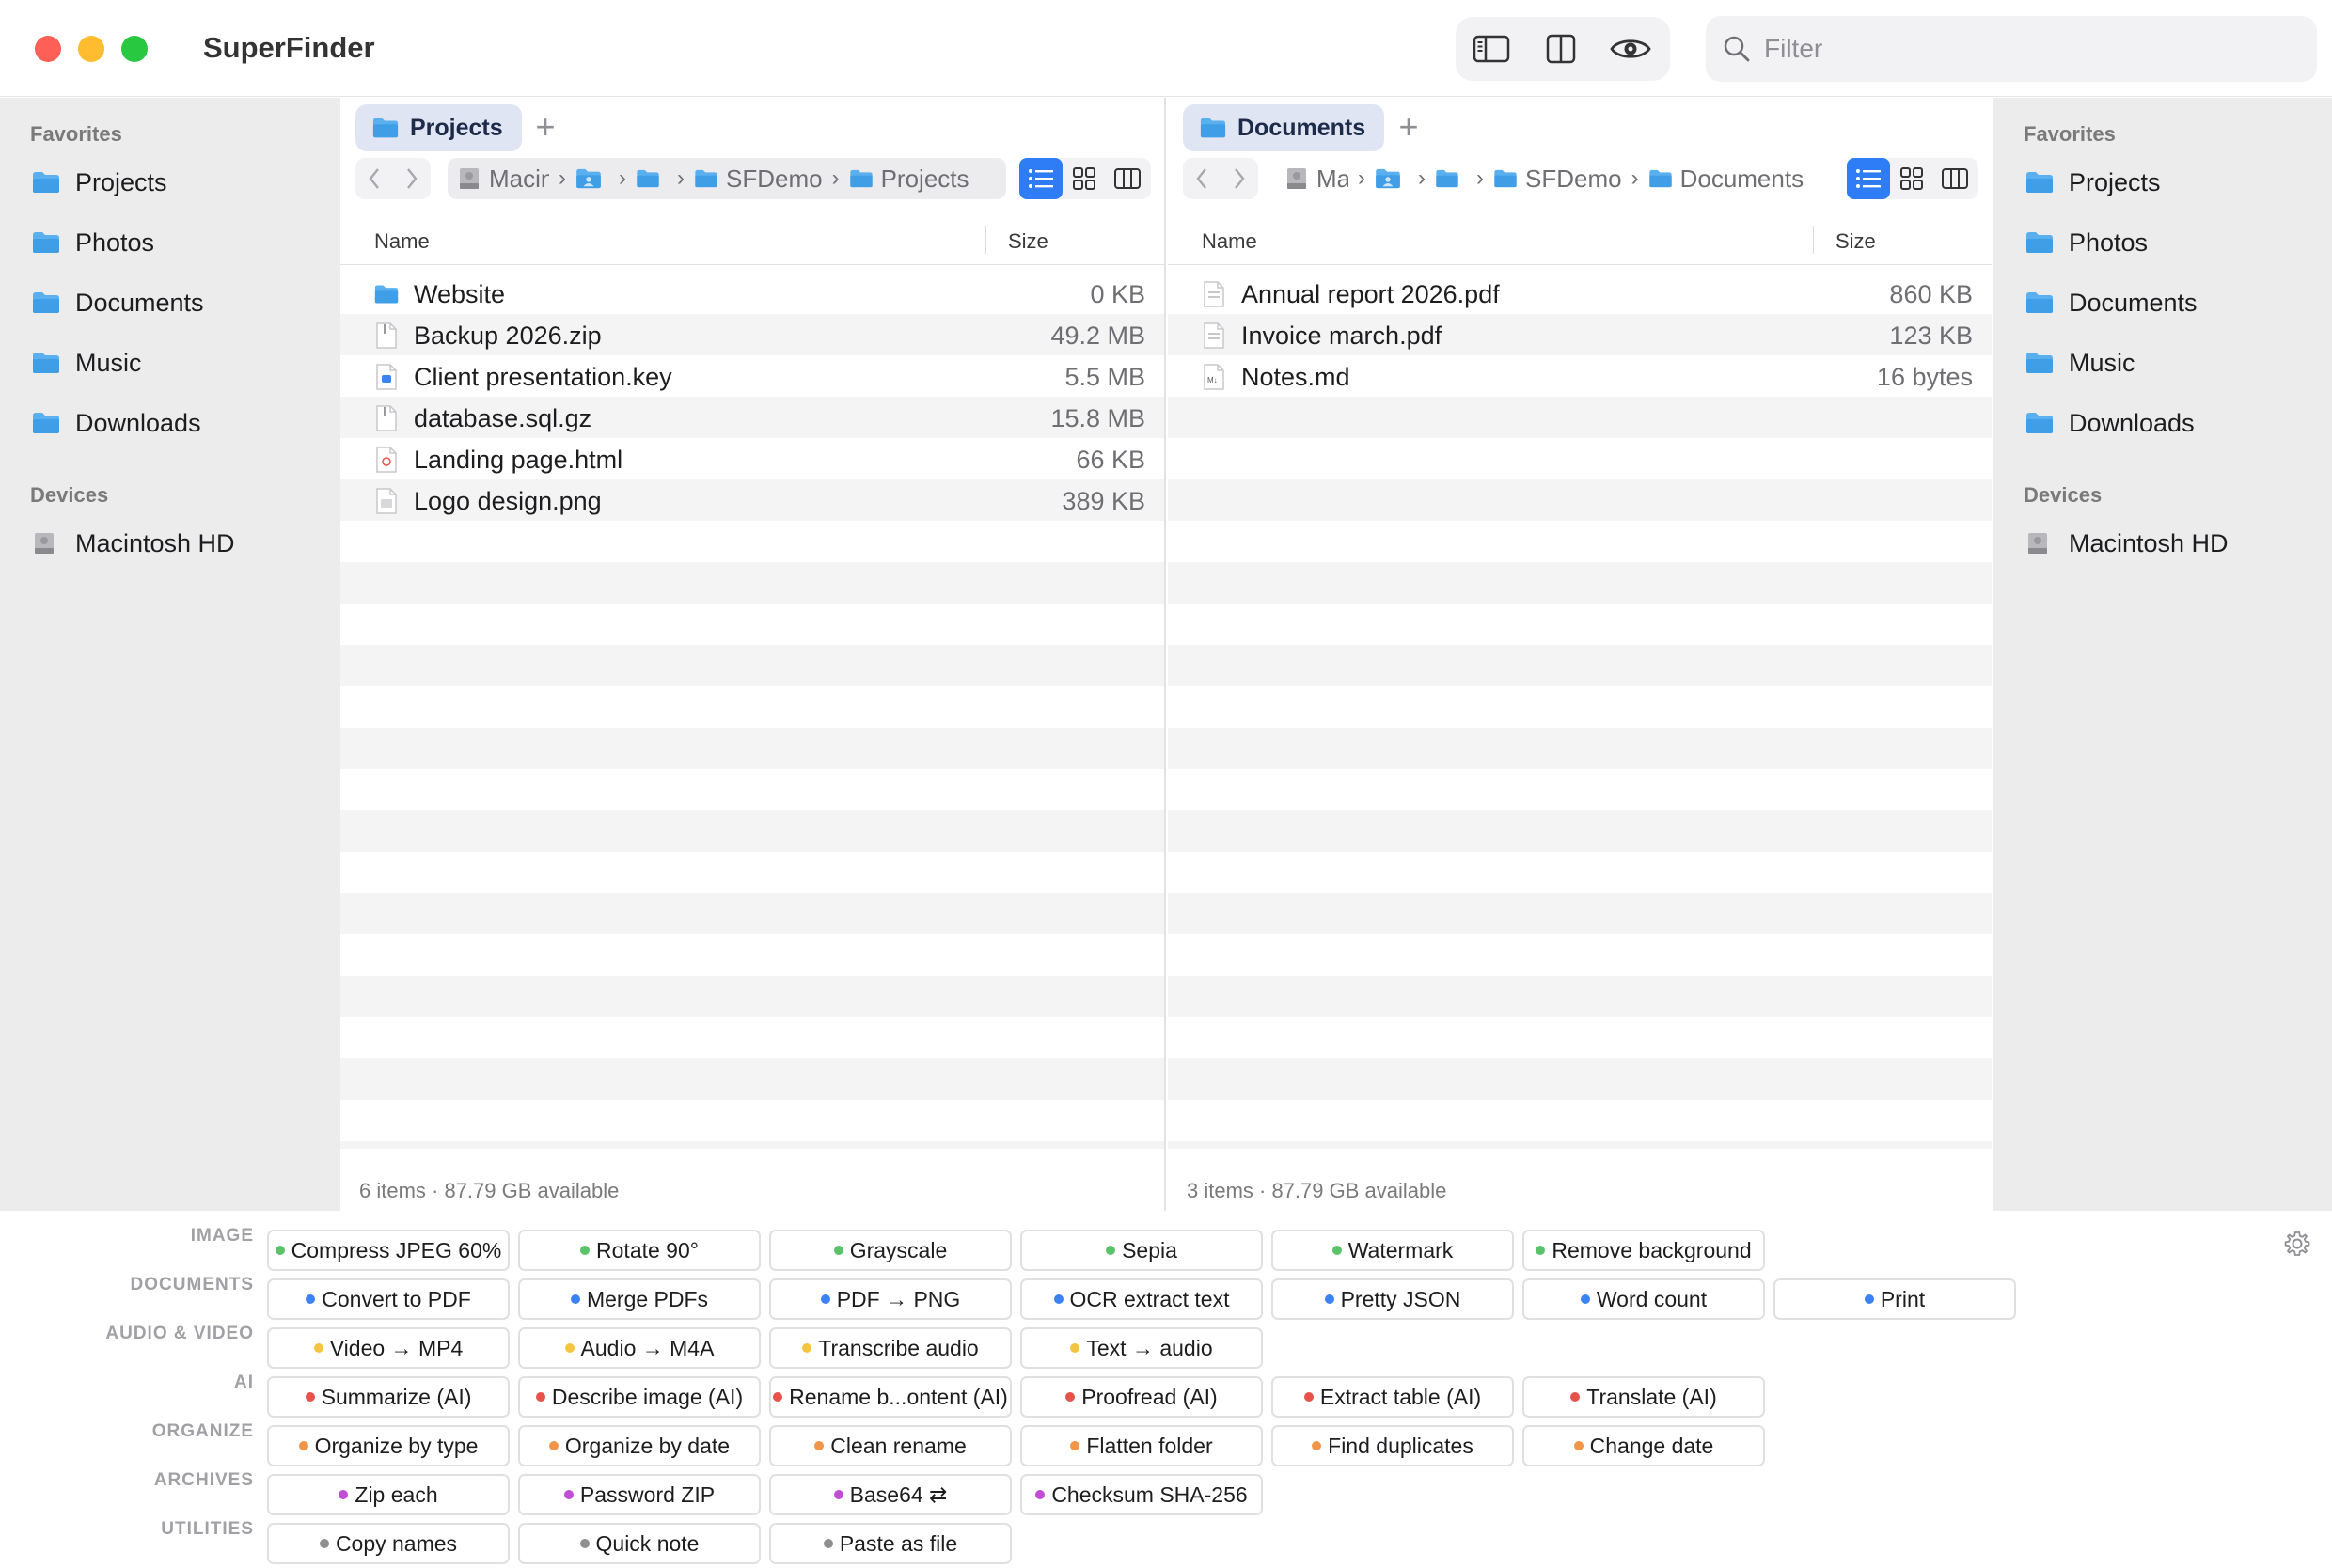 The height and width of the screenshot is (1568, 2332). What do you see at coordinates (1392, 1299) in the screenshot?
I see `action-button: Pretty JSON` at bounding box center [1392, 1299].